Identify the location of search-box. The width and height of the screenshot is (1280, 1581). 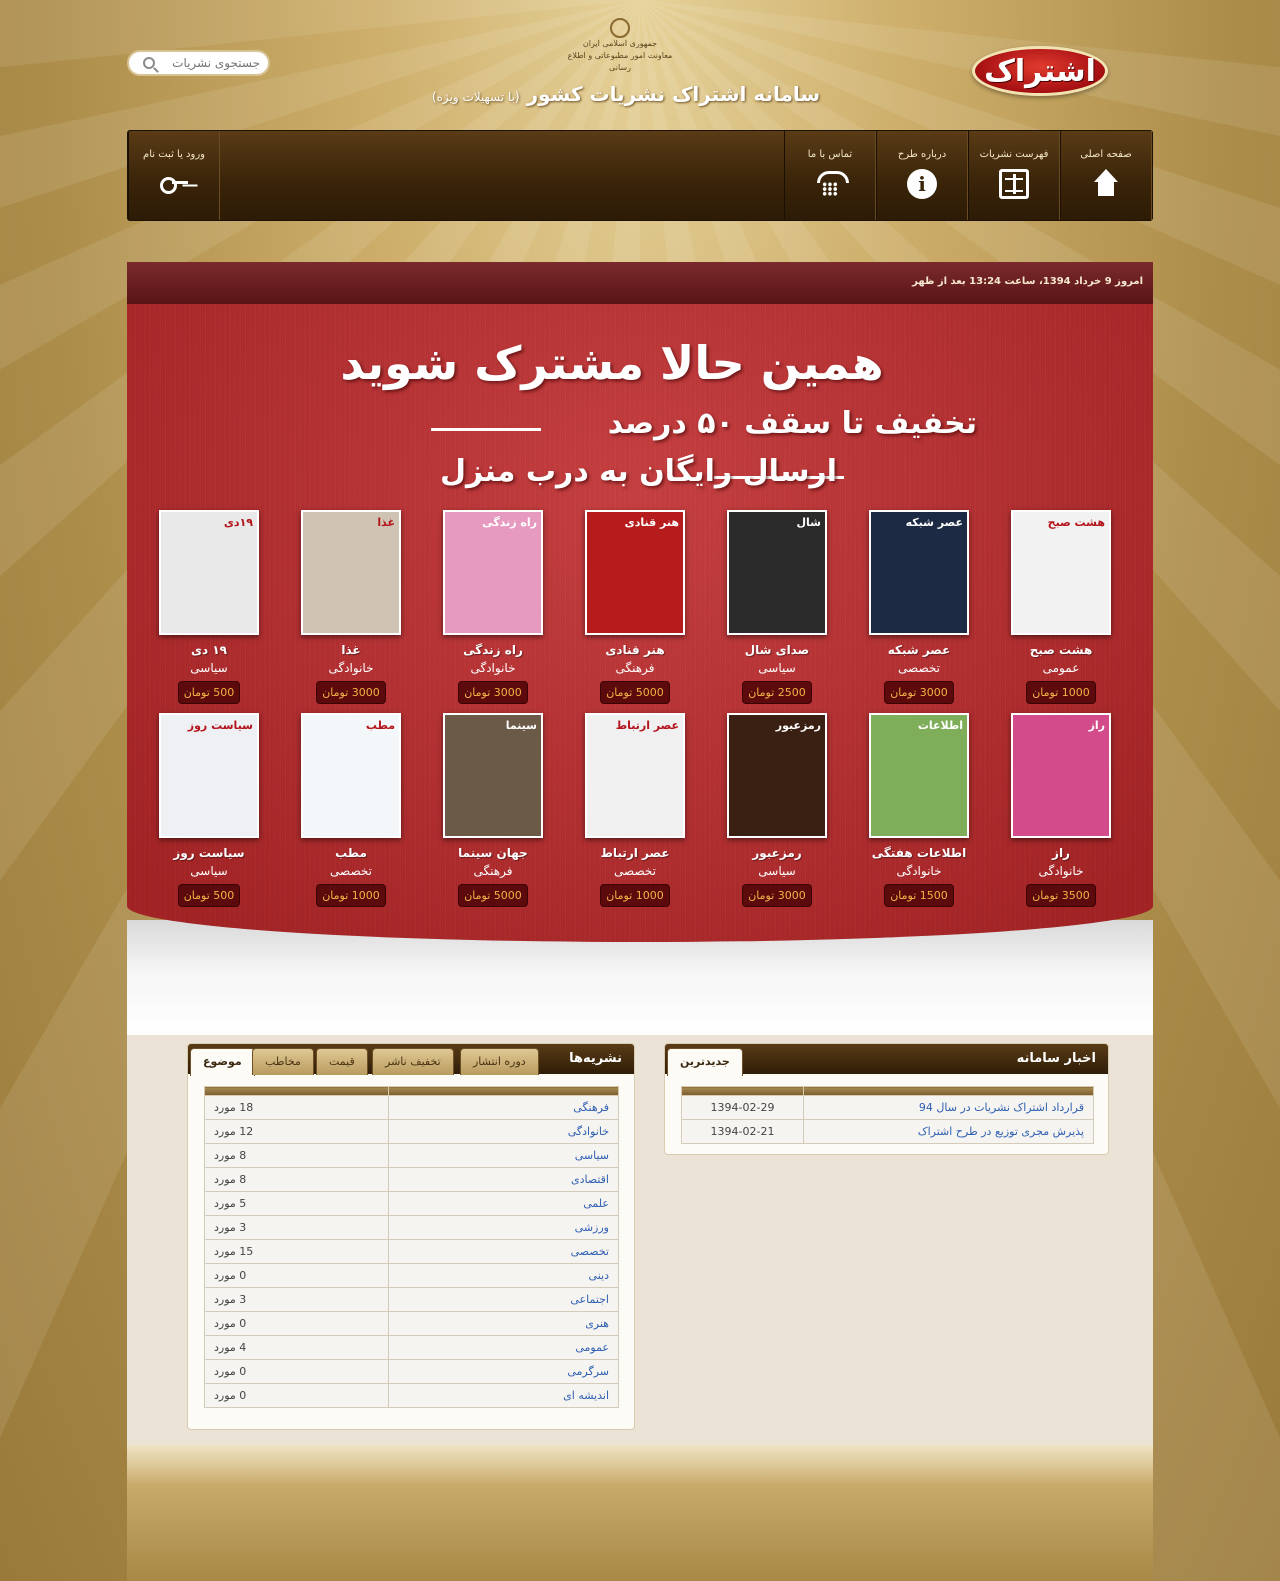
(198, 63).